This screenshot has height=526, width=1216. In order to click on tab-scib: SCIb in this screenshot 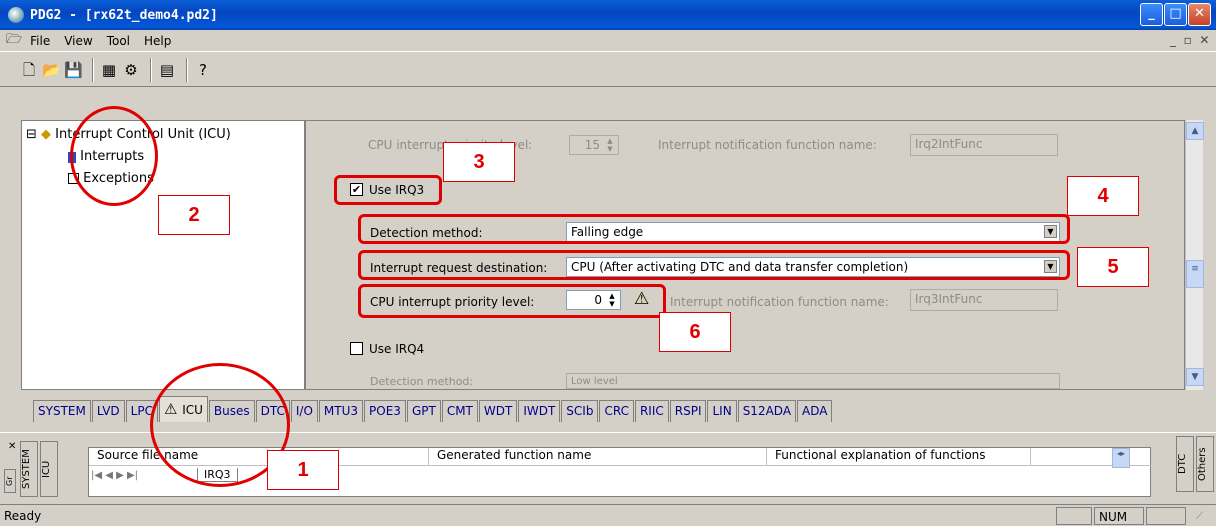, I will do `click(580, 411)`.